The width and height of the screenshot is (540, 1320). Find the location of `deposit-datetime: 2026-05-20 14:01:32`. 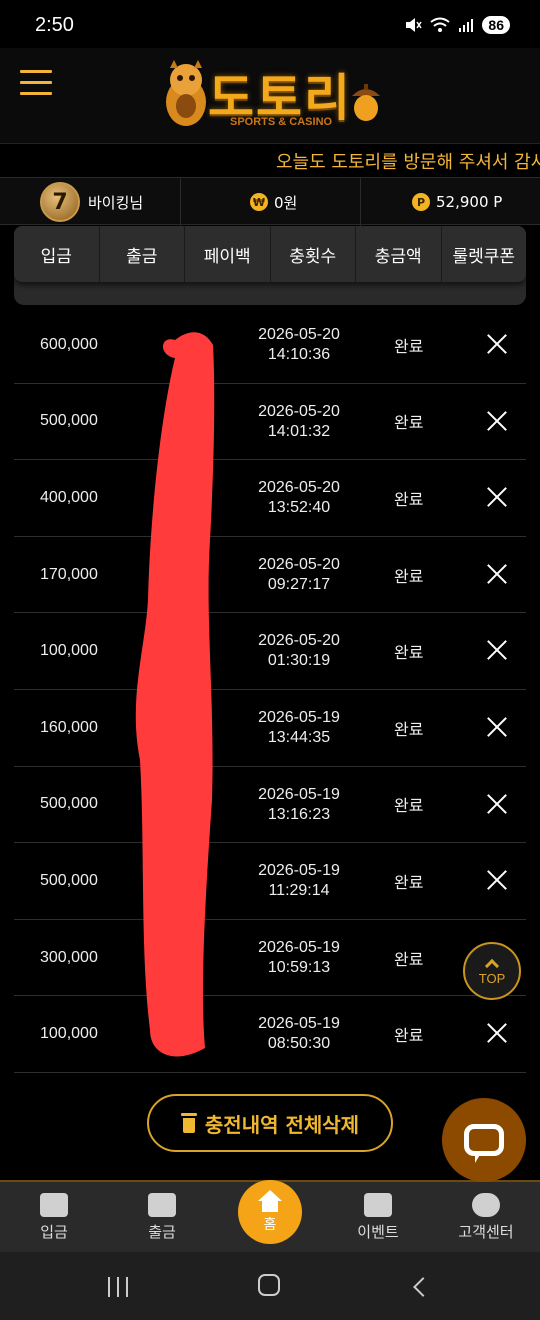

deposit-datetime: 2026-05-20 14:01:32 is located at coordinates (299, 421).